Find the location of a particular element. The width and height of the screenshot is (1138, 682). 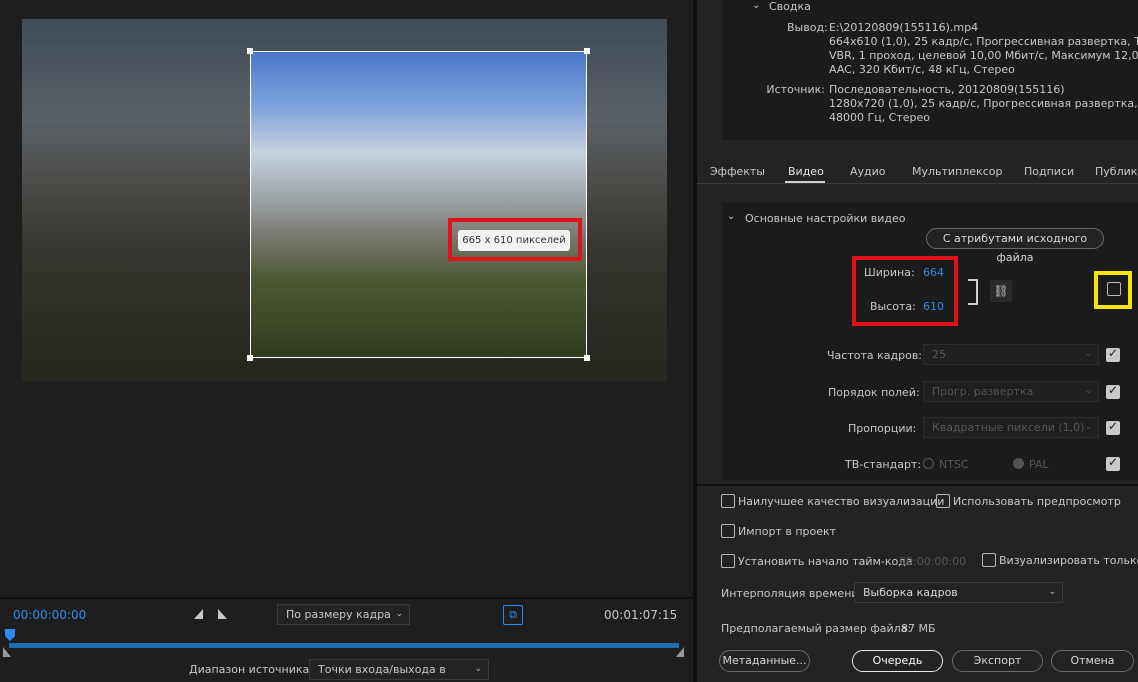

summary-header: Сводка is located at coordinates (790, 6).